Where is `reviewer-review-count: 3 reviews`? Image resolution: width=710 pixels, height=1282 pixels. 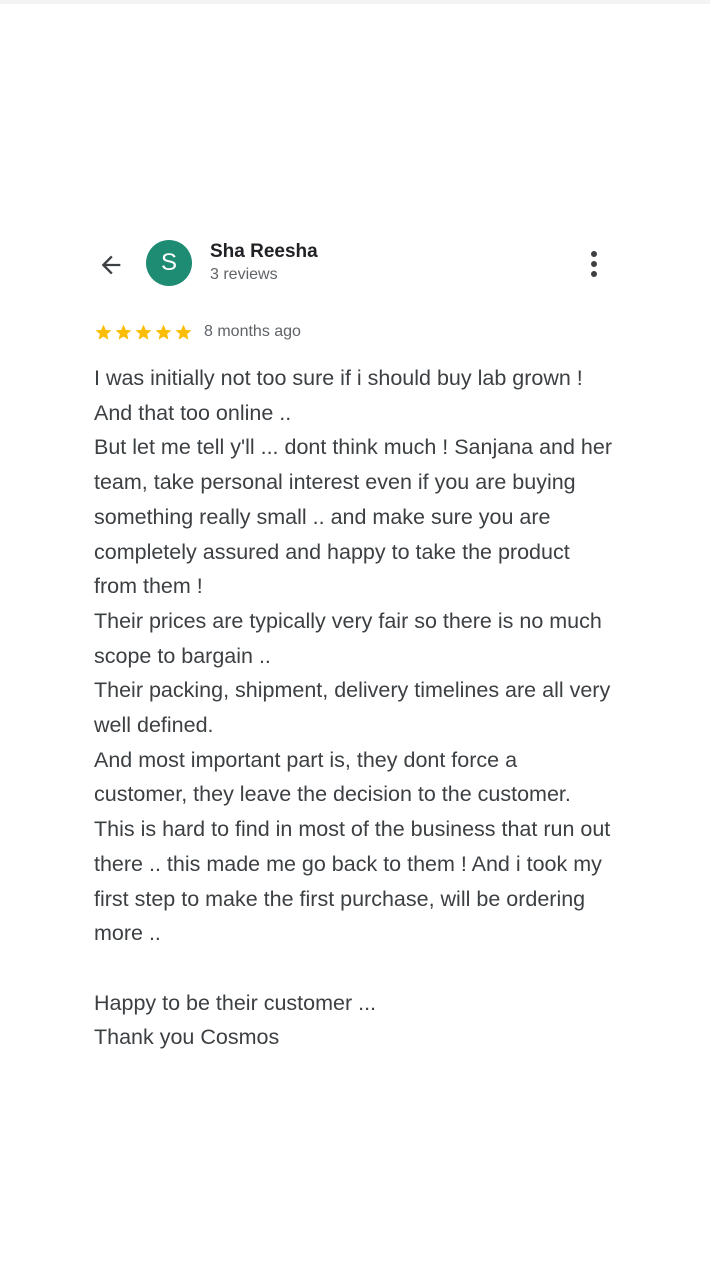
reviewer-review-count: 3 reviews is located at coordinates (244, 274).